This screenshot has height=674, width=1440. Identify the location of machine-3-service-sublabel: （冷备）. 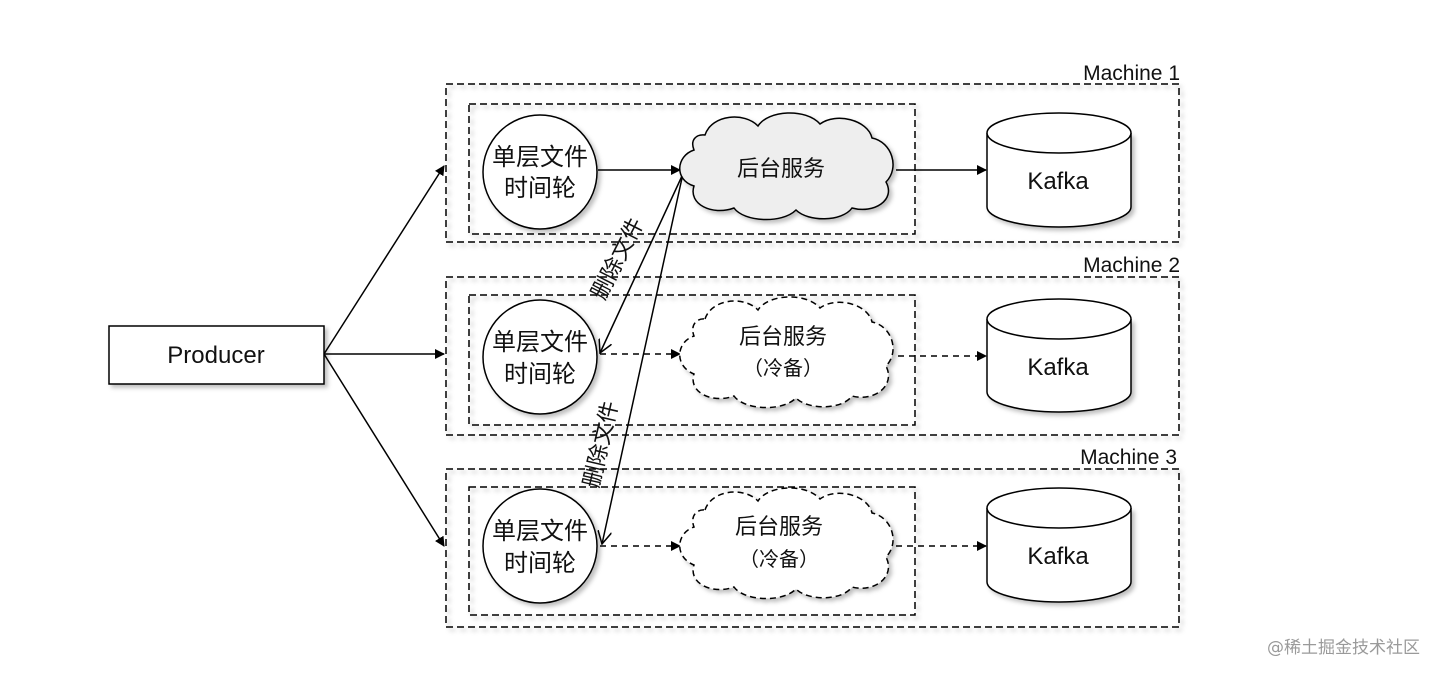
(779, 559).